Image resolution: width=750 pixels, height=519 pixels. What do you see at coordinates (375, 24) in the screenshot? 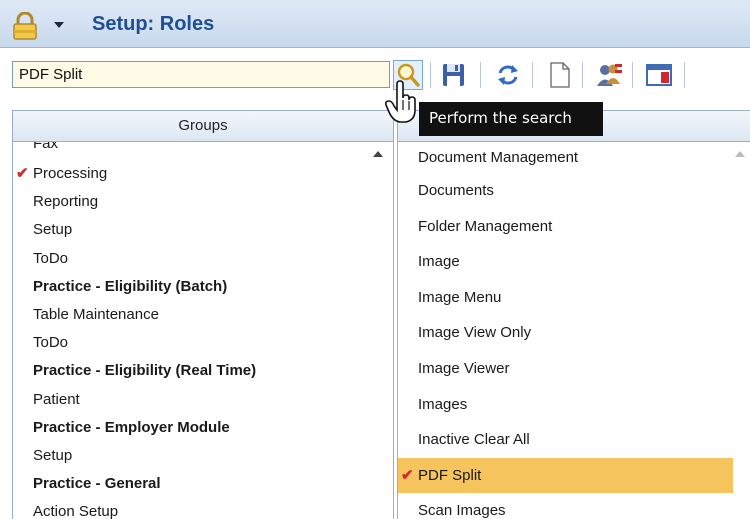
I see `title-bar: Setup: Roles` at bounding box center [375, 24].